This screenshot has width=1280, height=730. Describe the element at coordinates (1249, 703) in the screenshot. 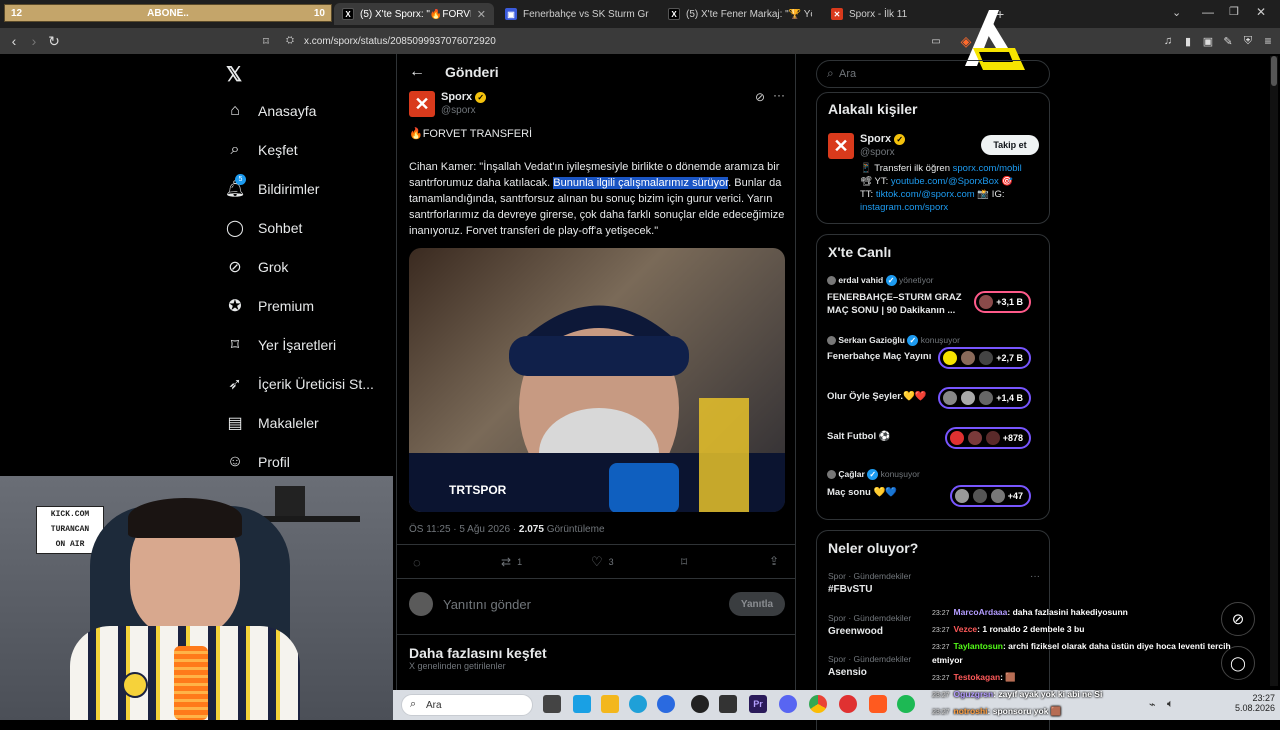

I see `clock: 23:27 5.08.2026` at that location.